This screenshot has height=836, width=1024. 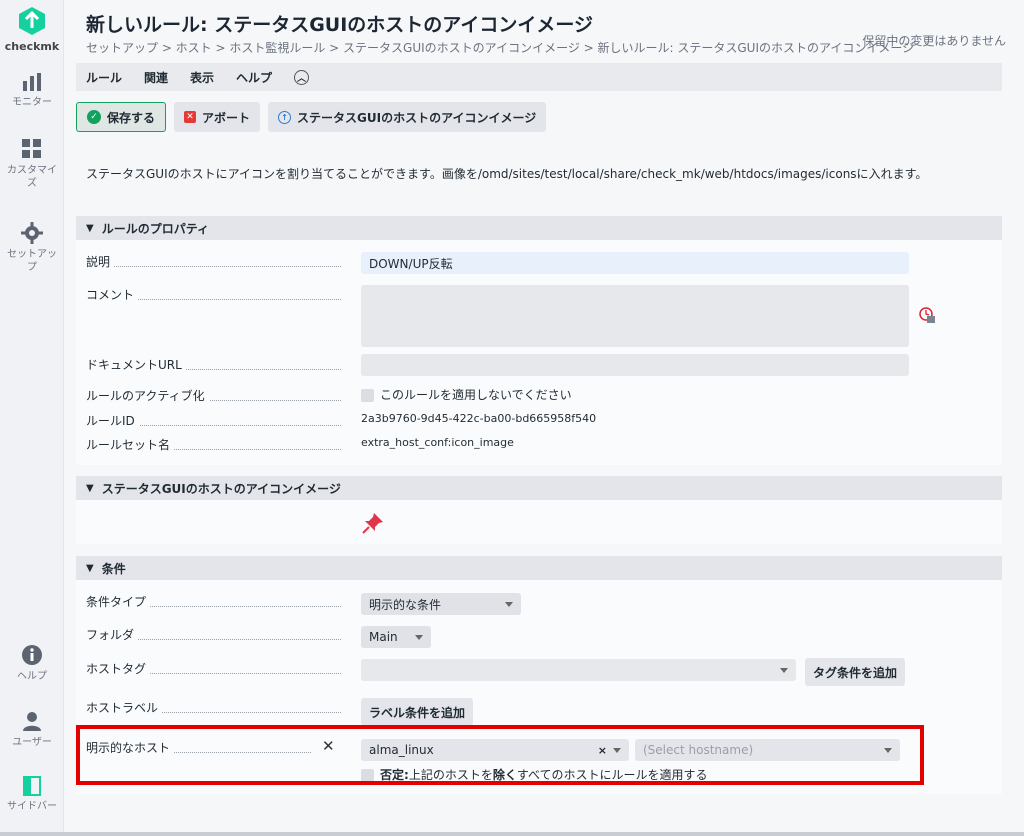 I want to click on description-label: 説明, so click(x=213, y=261).